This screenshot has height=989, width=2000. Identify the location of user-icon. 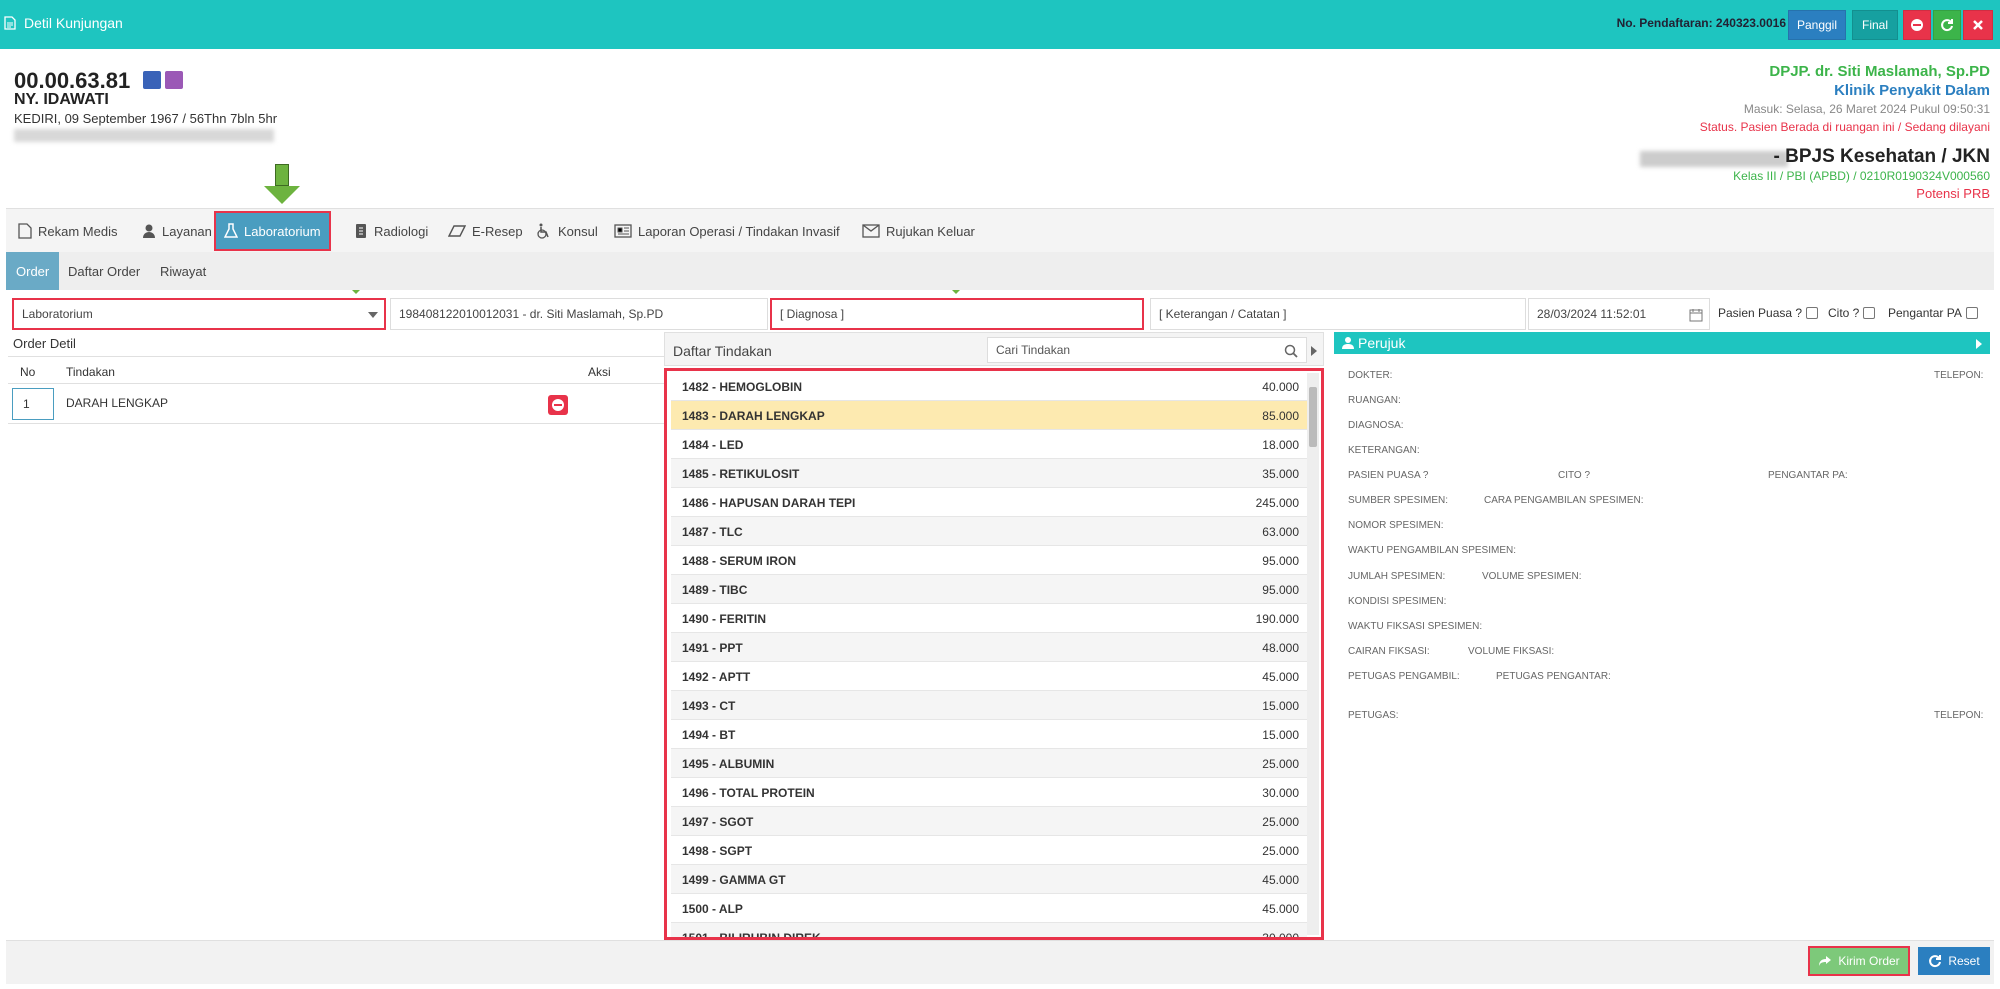
(149, 231).